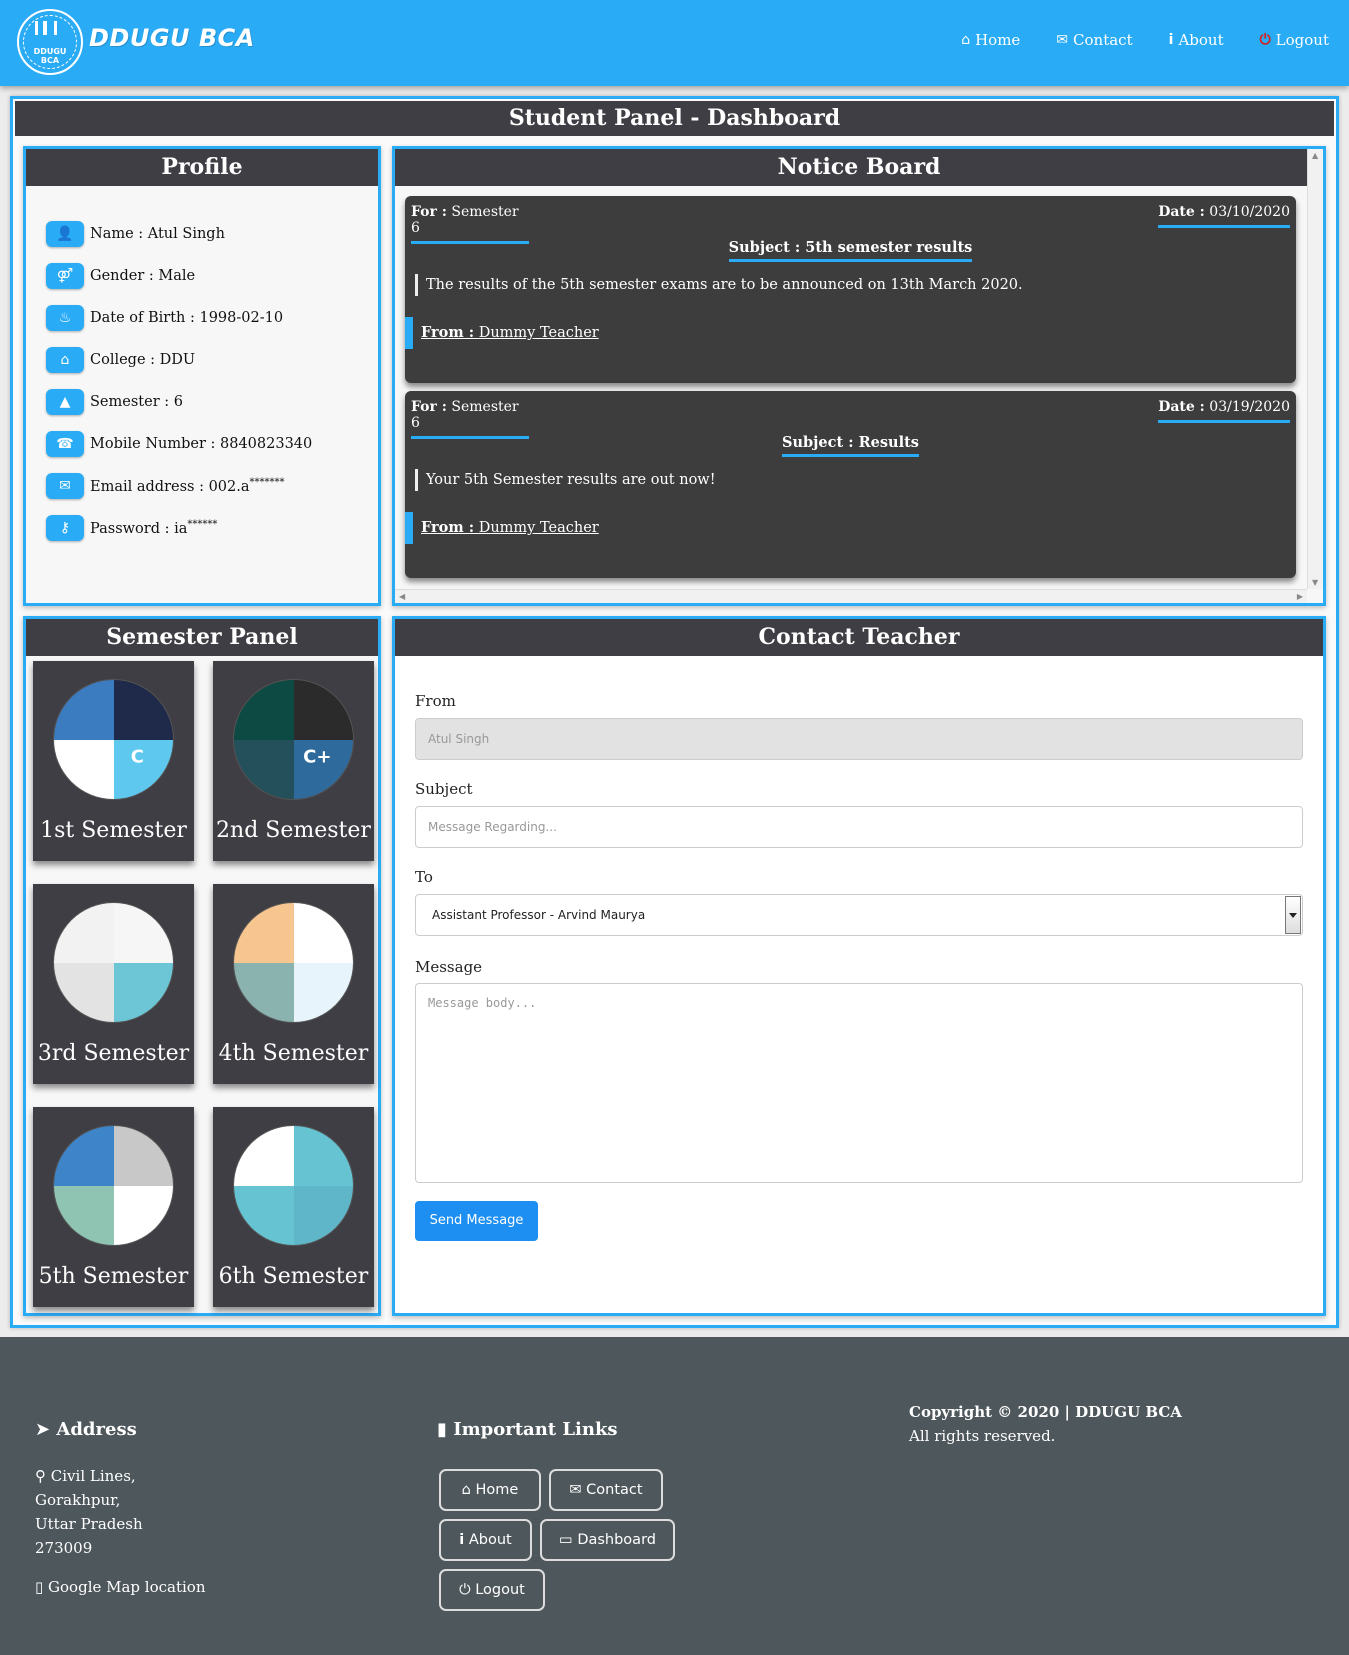 This screenshot has width=1349, height=1655. What do you see at coordinates (293, 1053) in the screenshot?
I see `semester-label: 4th Semester` at bounding box center [293, 1053].